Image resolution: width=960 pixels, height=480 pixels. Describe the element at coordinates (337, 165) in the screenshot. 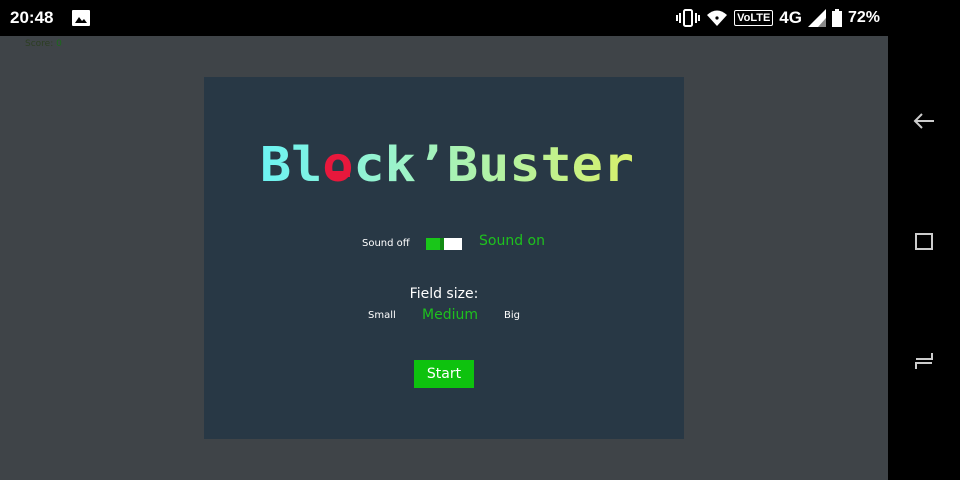

I see `logo-part-o: o` at that location.